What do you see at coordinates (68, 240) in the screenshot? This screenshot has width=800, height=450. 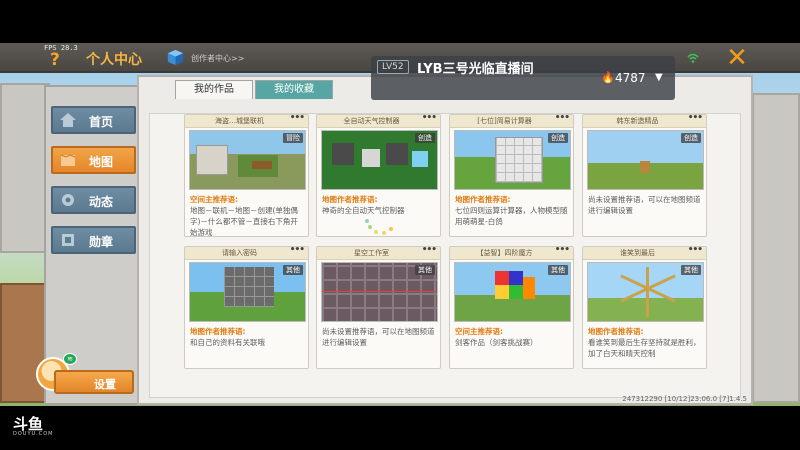 I see `medal-icon` at bounding box center [68, 240].